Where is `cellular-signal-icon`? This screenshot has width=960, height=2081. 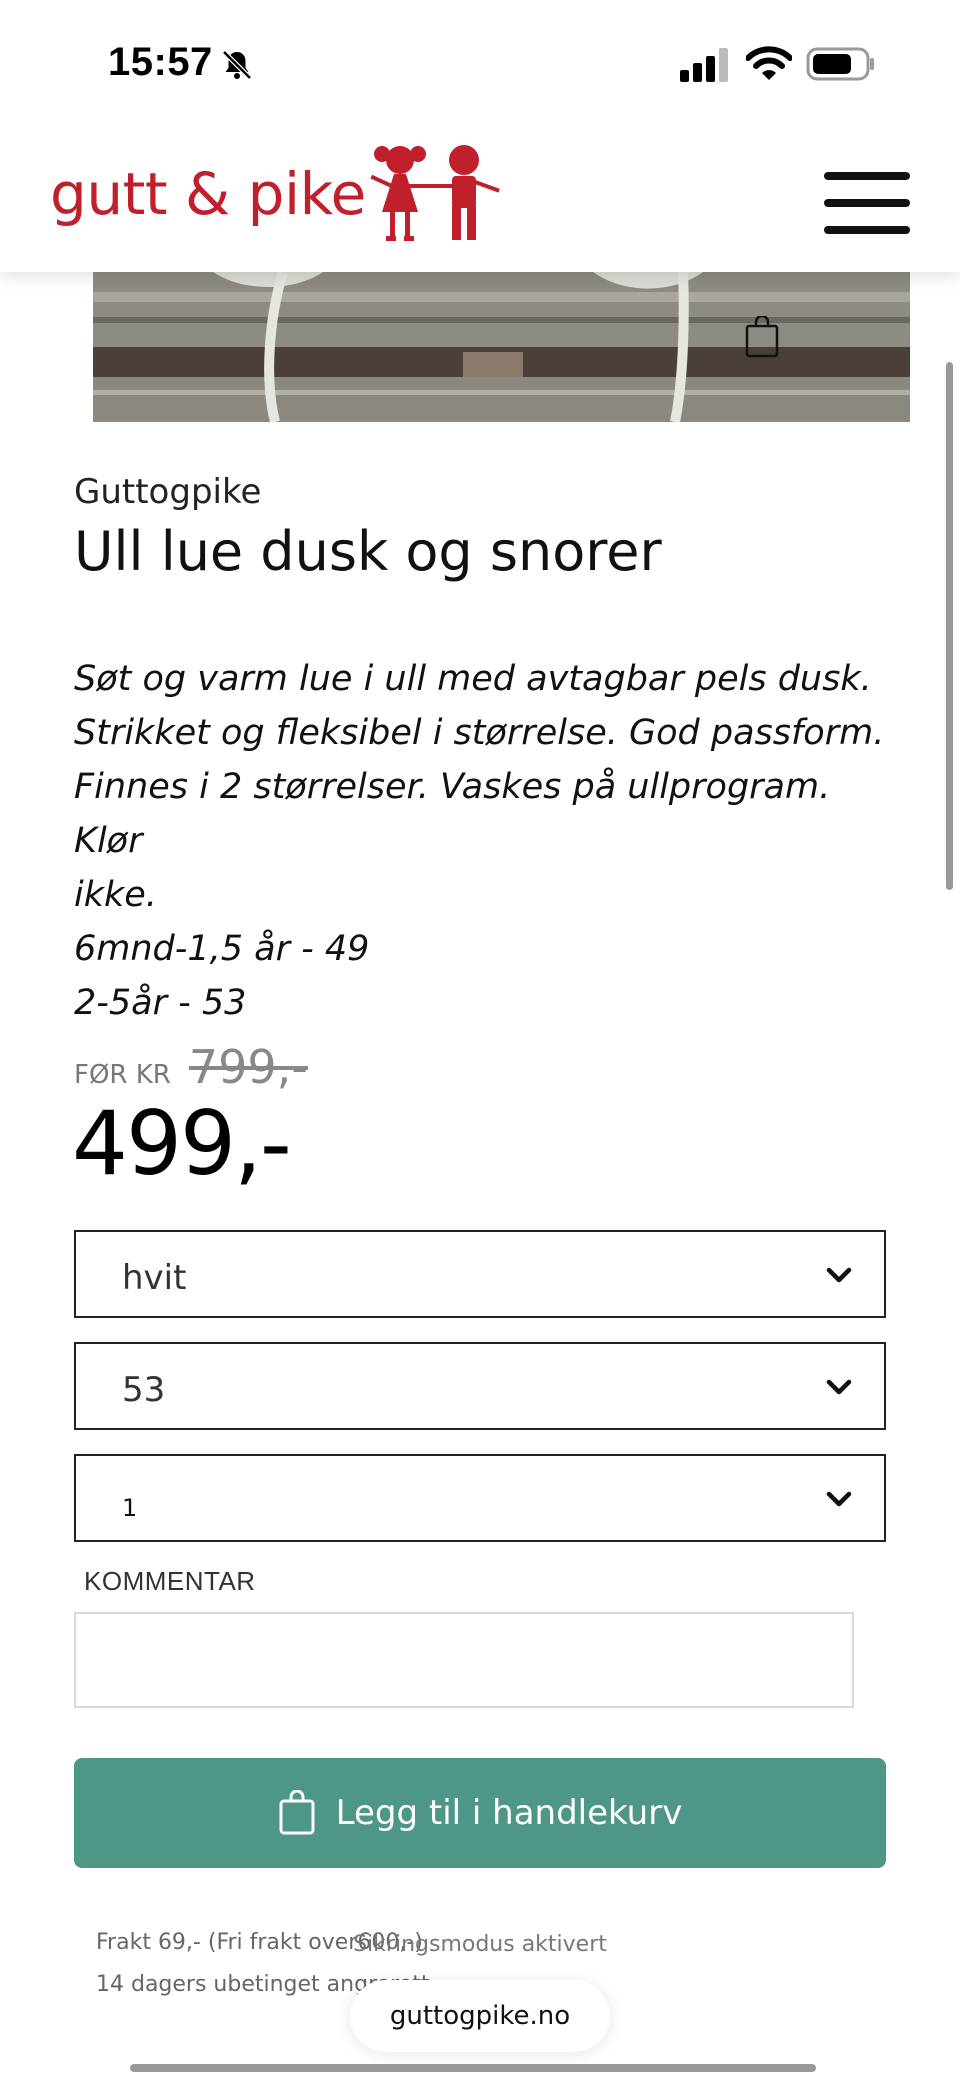
cellular-signal-icon is located at coordinates (704, 65).